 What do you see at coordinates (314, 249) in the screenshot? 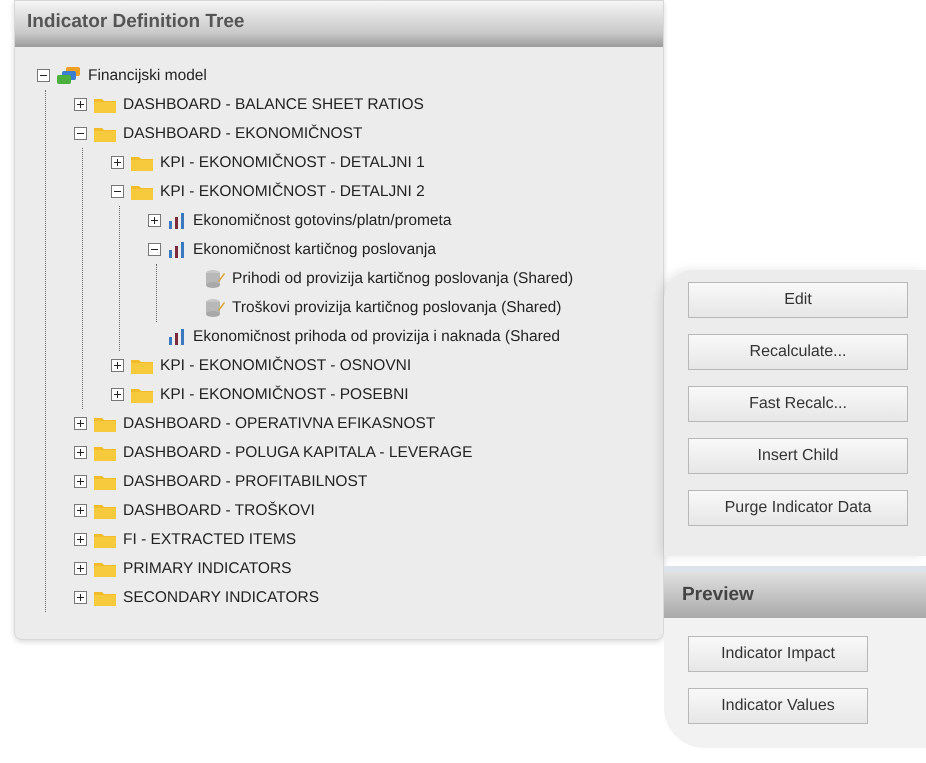
I see `tree-item-label: Ekonomičnost kartičnog poslovanja` at bounding box center [314, 249].